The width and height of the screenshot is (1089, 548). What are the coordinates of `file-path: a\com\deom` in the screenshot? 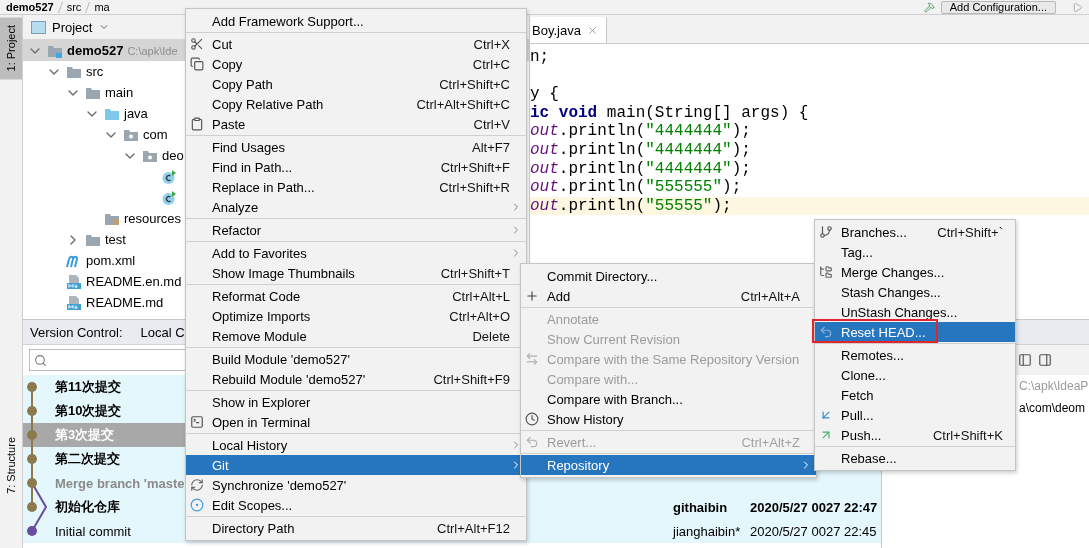 It's located at (1052, 408).